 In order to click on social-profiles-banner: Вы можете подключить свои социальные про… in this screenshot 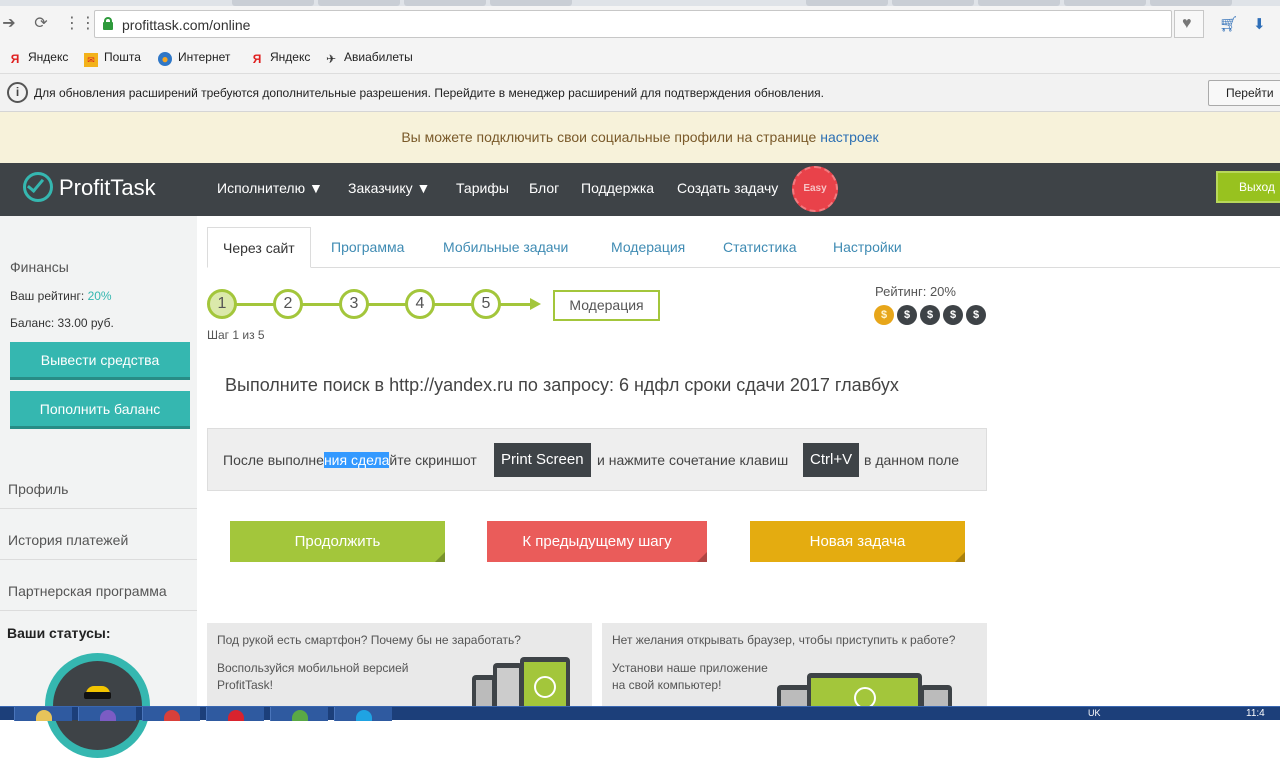, I will do `click(640, 137)`.